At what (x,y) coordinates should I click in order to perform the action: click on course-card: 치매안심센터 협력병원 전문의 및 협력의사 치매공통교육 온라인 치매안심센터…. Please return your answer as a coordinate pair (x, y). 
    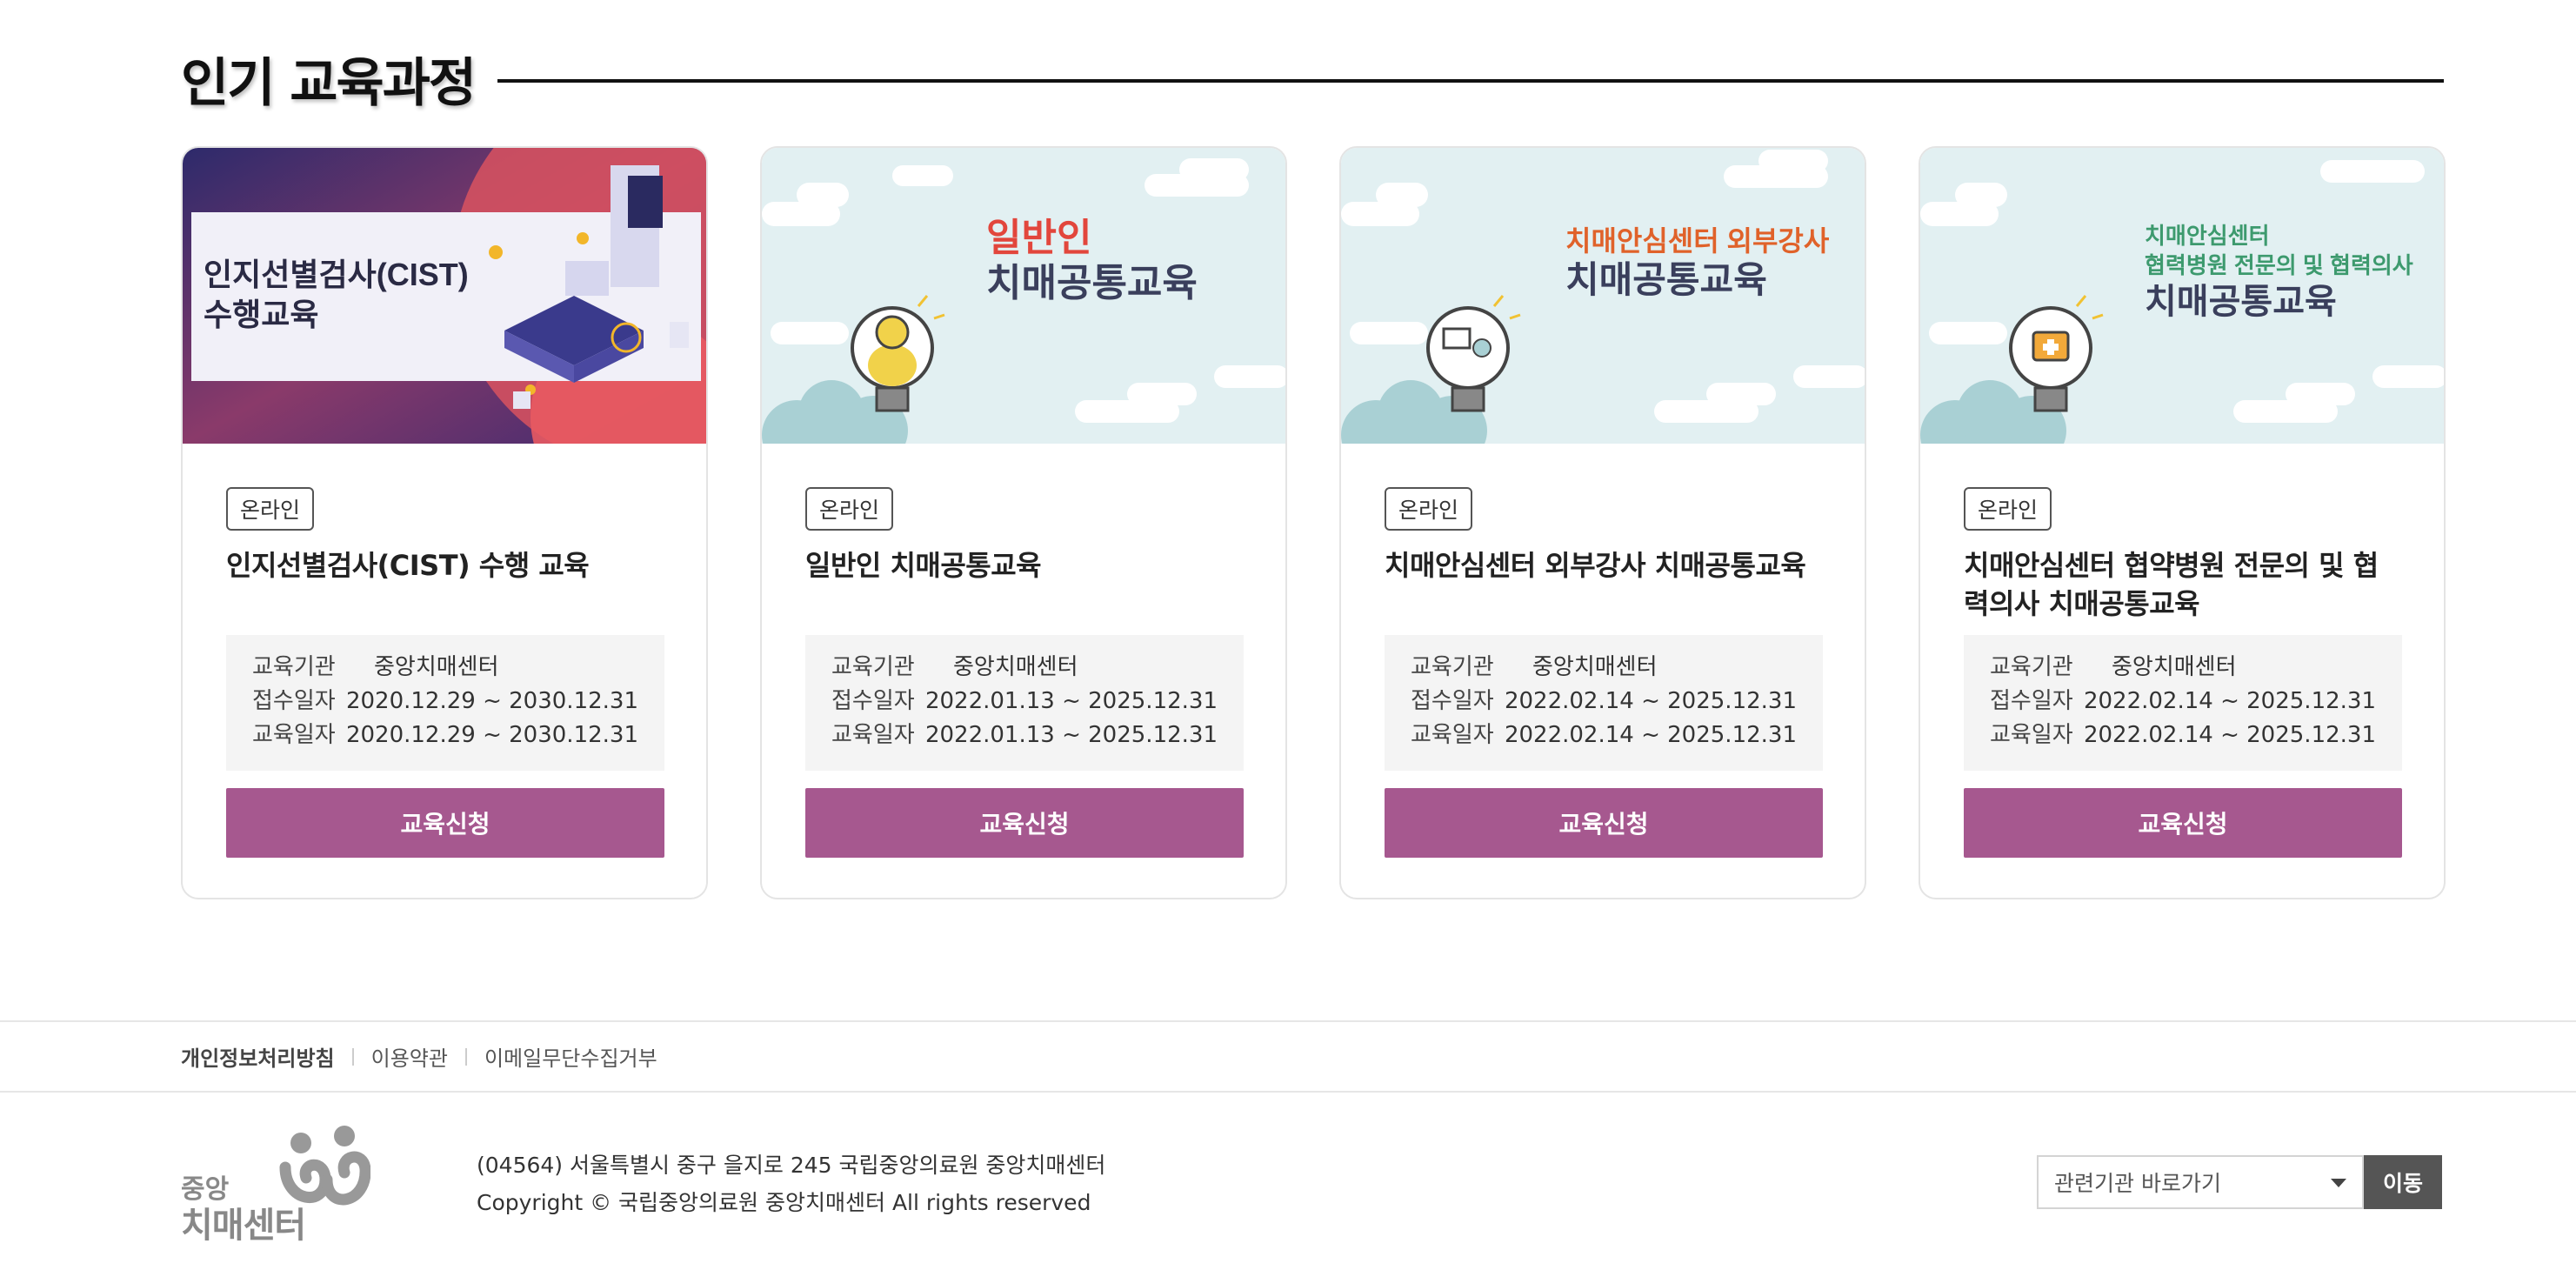
    Looking at the image, I should click on (2182, 522).